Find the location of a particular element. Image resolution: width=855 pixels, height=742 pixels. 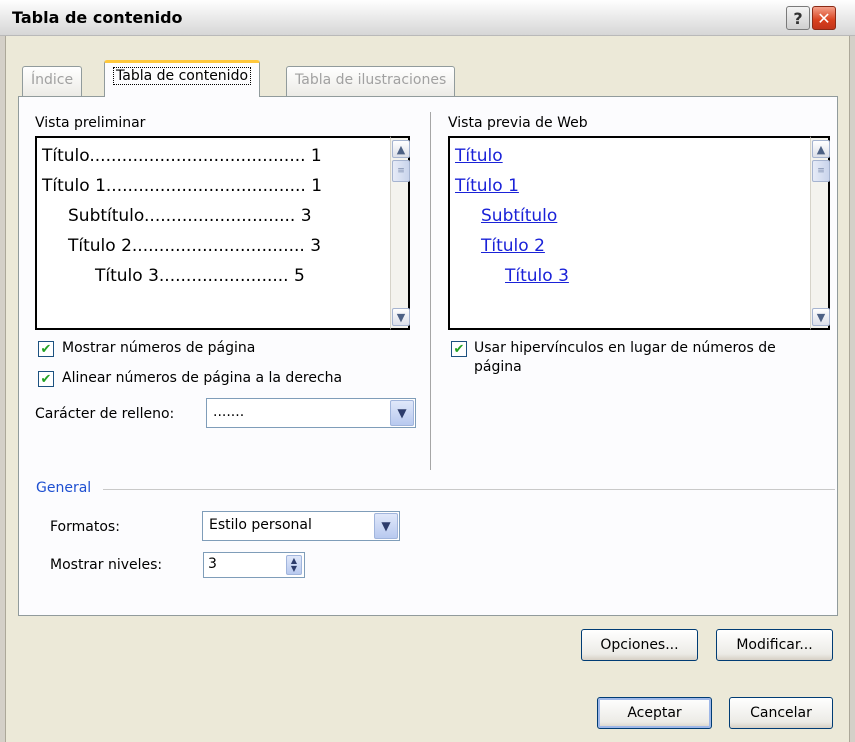

spin-down-icon: ▼ is located at coordinates (294, 569).